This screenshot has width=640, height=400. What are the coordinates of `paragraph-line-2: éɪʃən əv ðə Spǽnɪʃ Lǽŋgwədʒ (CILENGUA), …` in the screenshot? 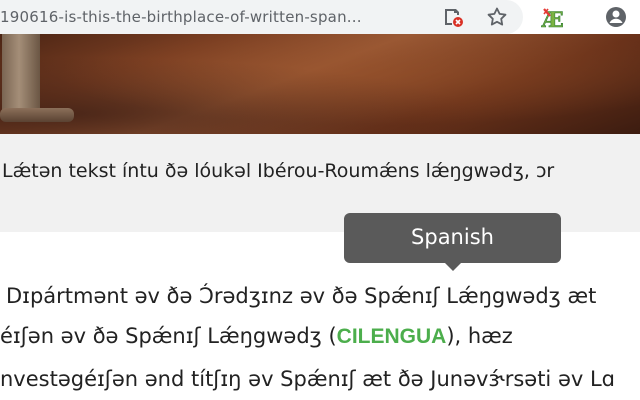 It's located at (256, 336).